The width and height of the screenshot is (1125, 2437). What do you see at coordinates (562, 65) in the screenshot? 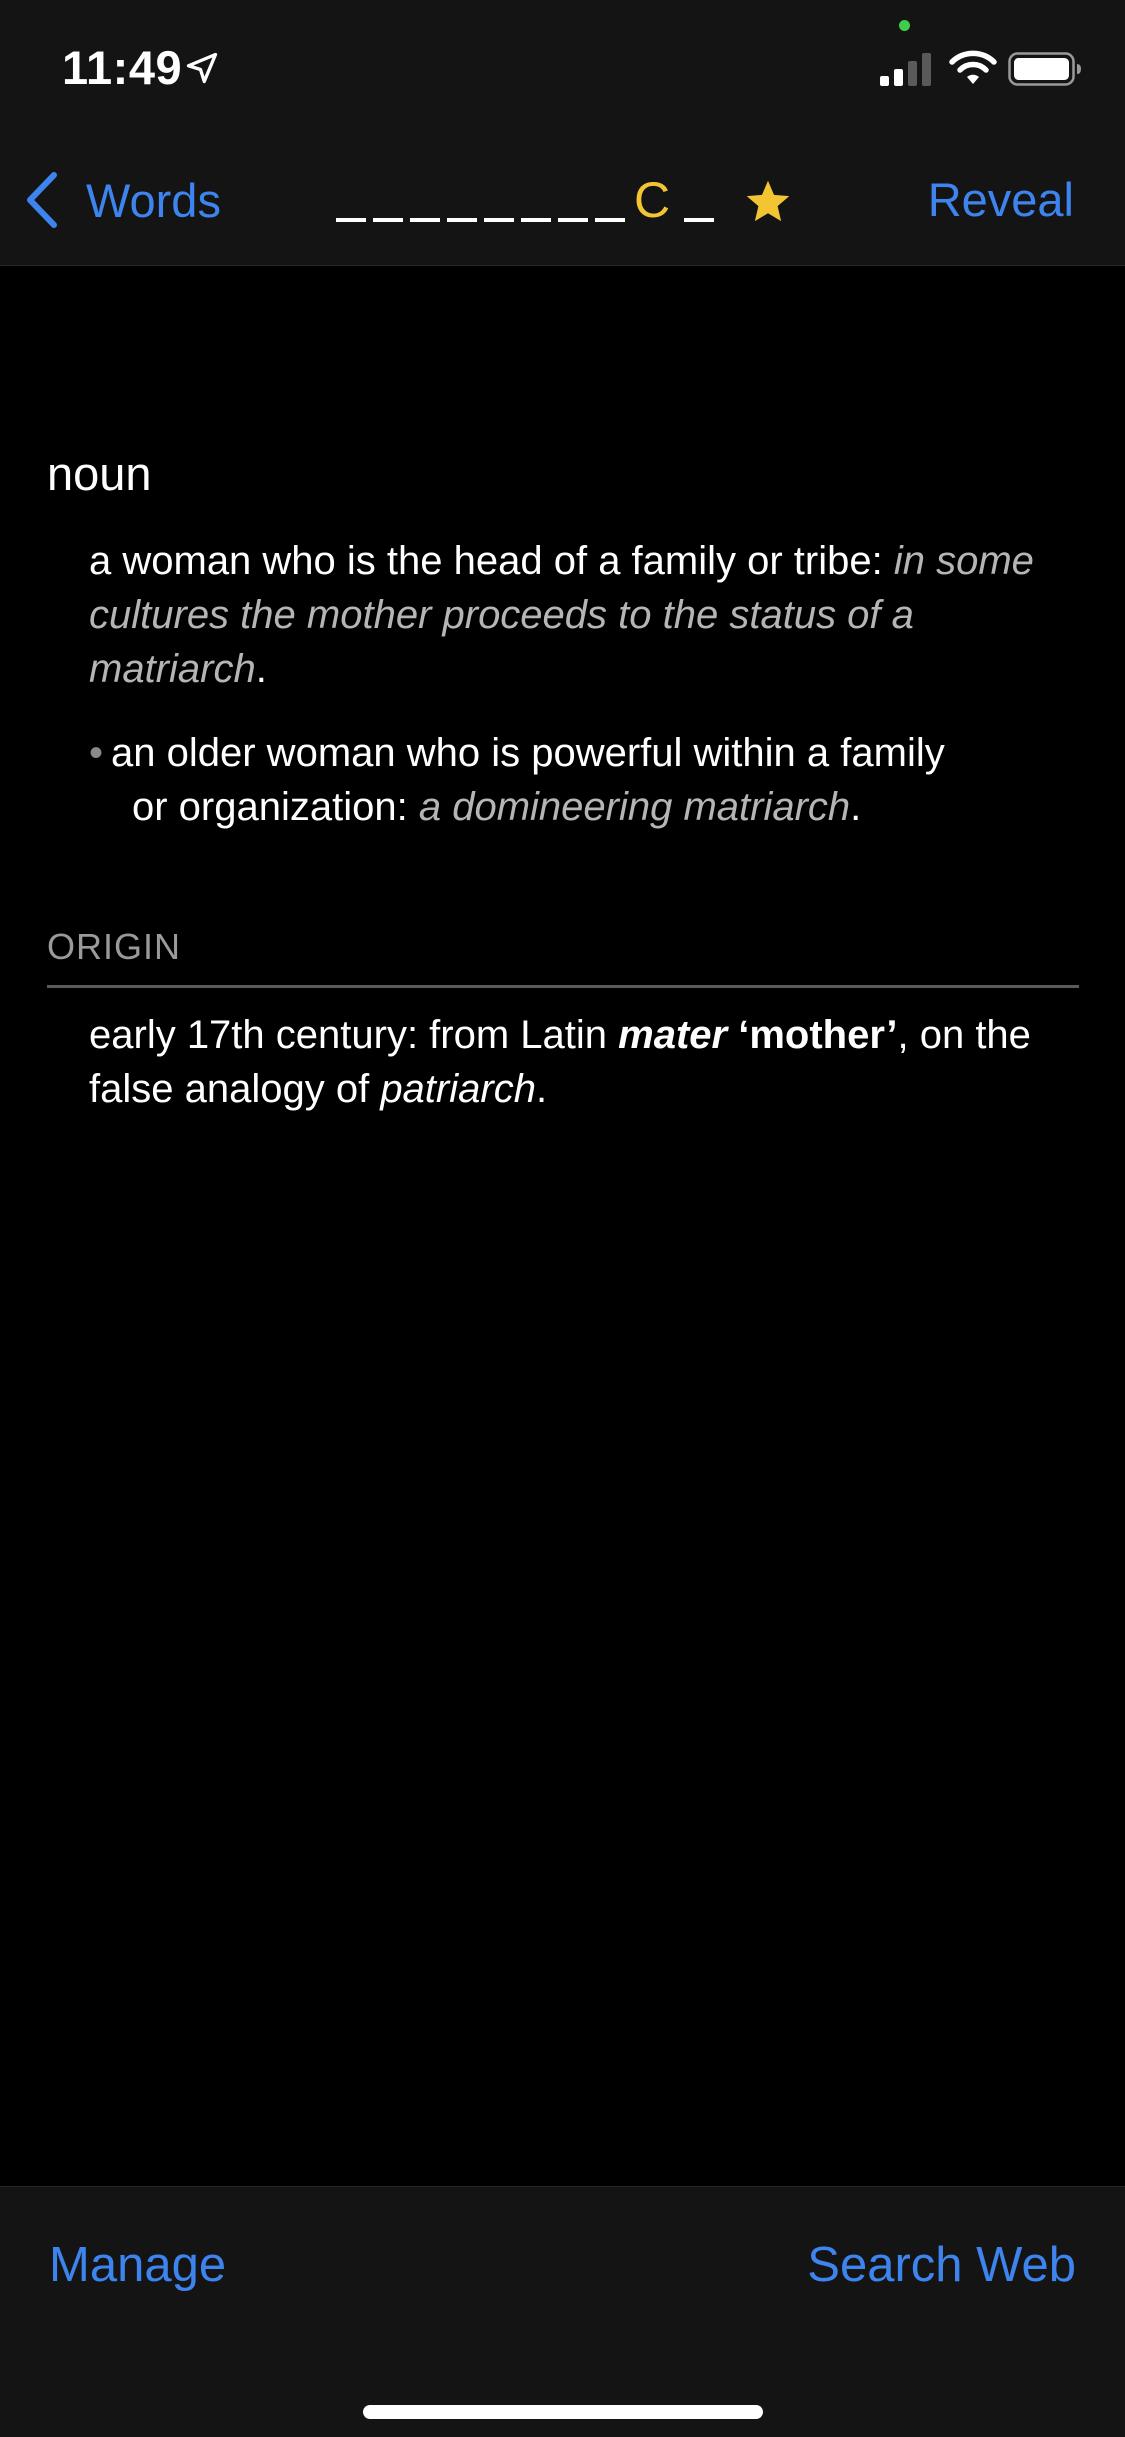
I see `status-bar: 11:49` at bounding box center [562, 65].